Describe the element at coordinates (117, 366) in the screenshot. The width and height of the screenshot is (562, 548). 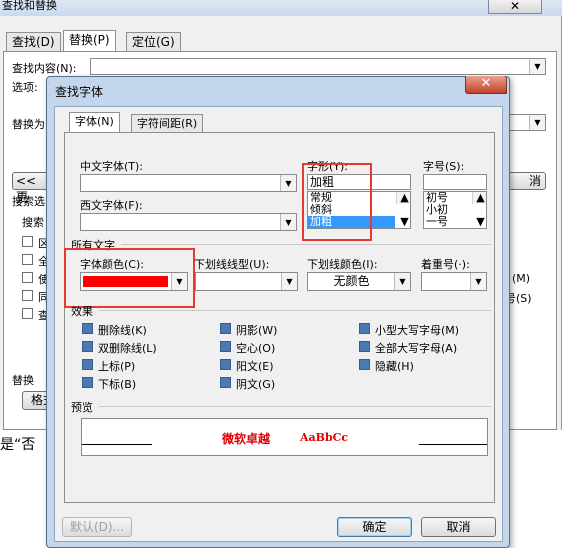
I see `superscript-label: 上标(P)` at that location.